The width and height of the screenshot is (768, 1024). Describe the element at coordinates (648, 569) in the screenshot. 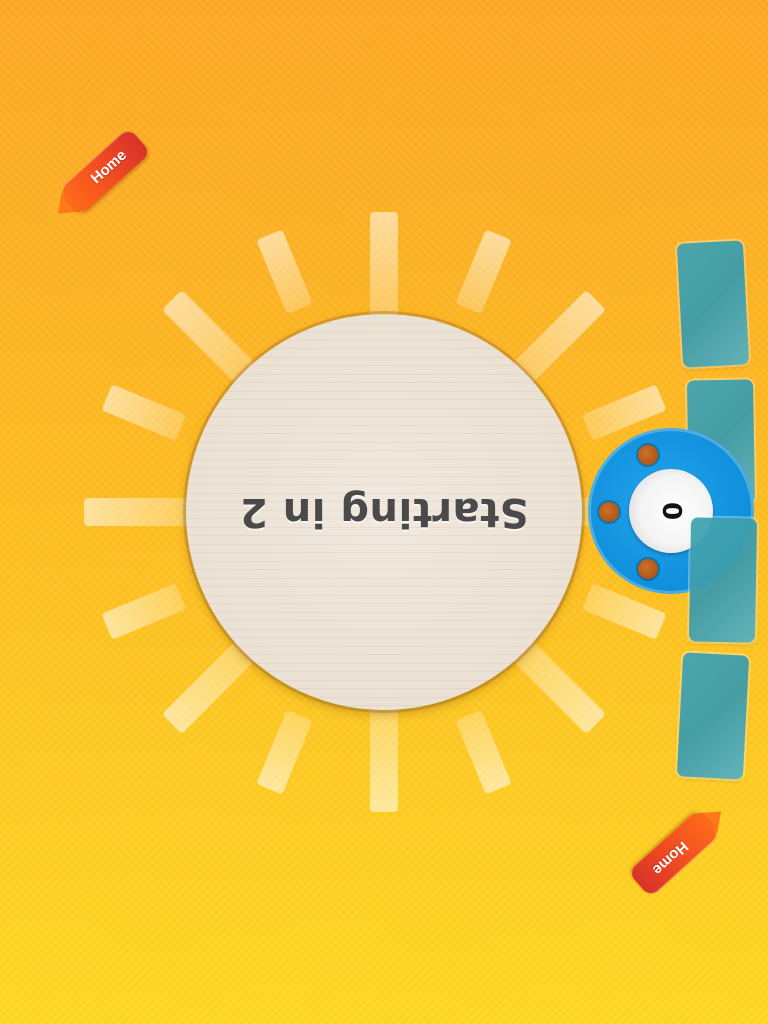

I see `peg-bottom` at that location.